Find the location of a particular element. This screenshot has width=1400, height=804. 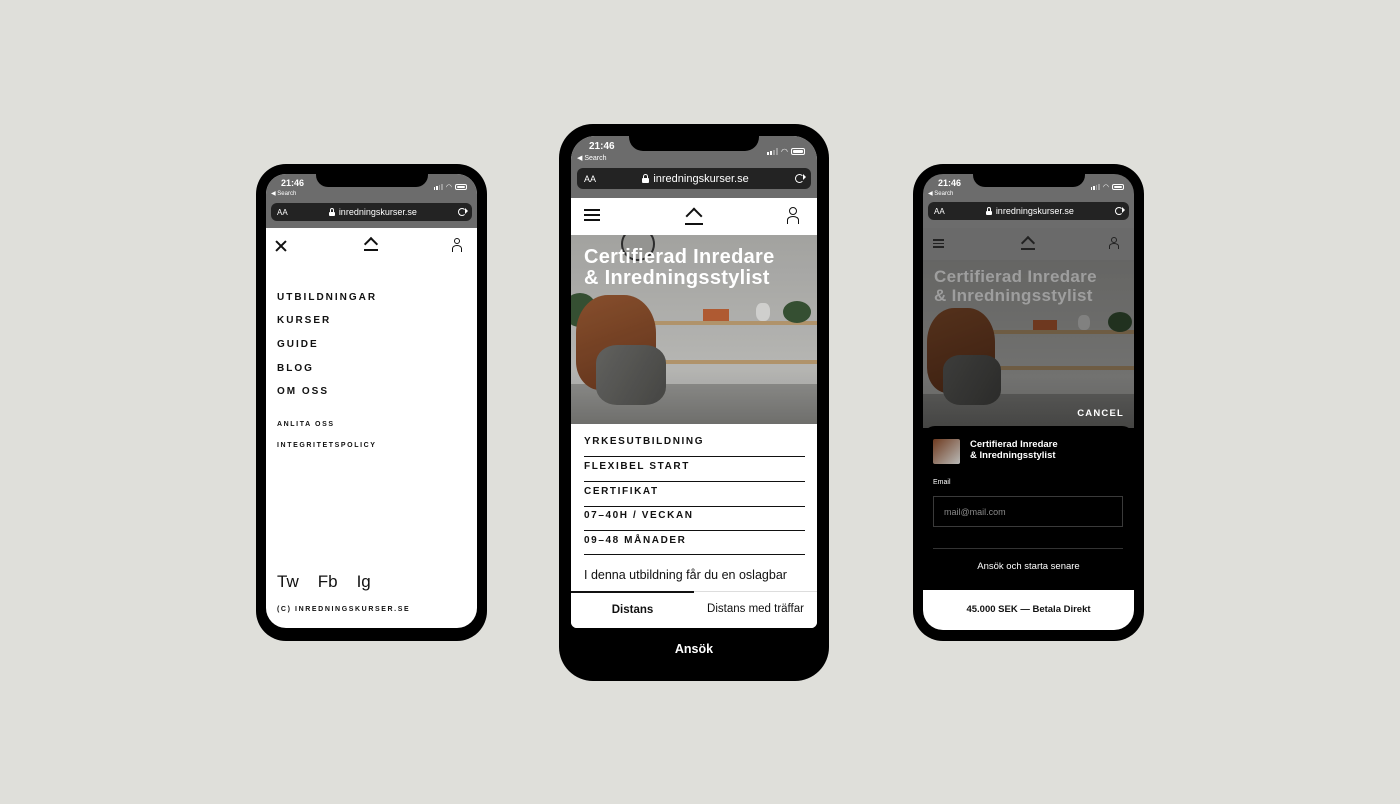

screen-course: 21:46 ◀ Search ◠ AA inredningskurser.se is located at coordinates (694, 382).